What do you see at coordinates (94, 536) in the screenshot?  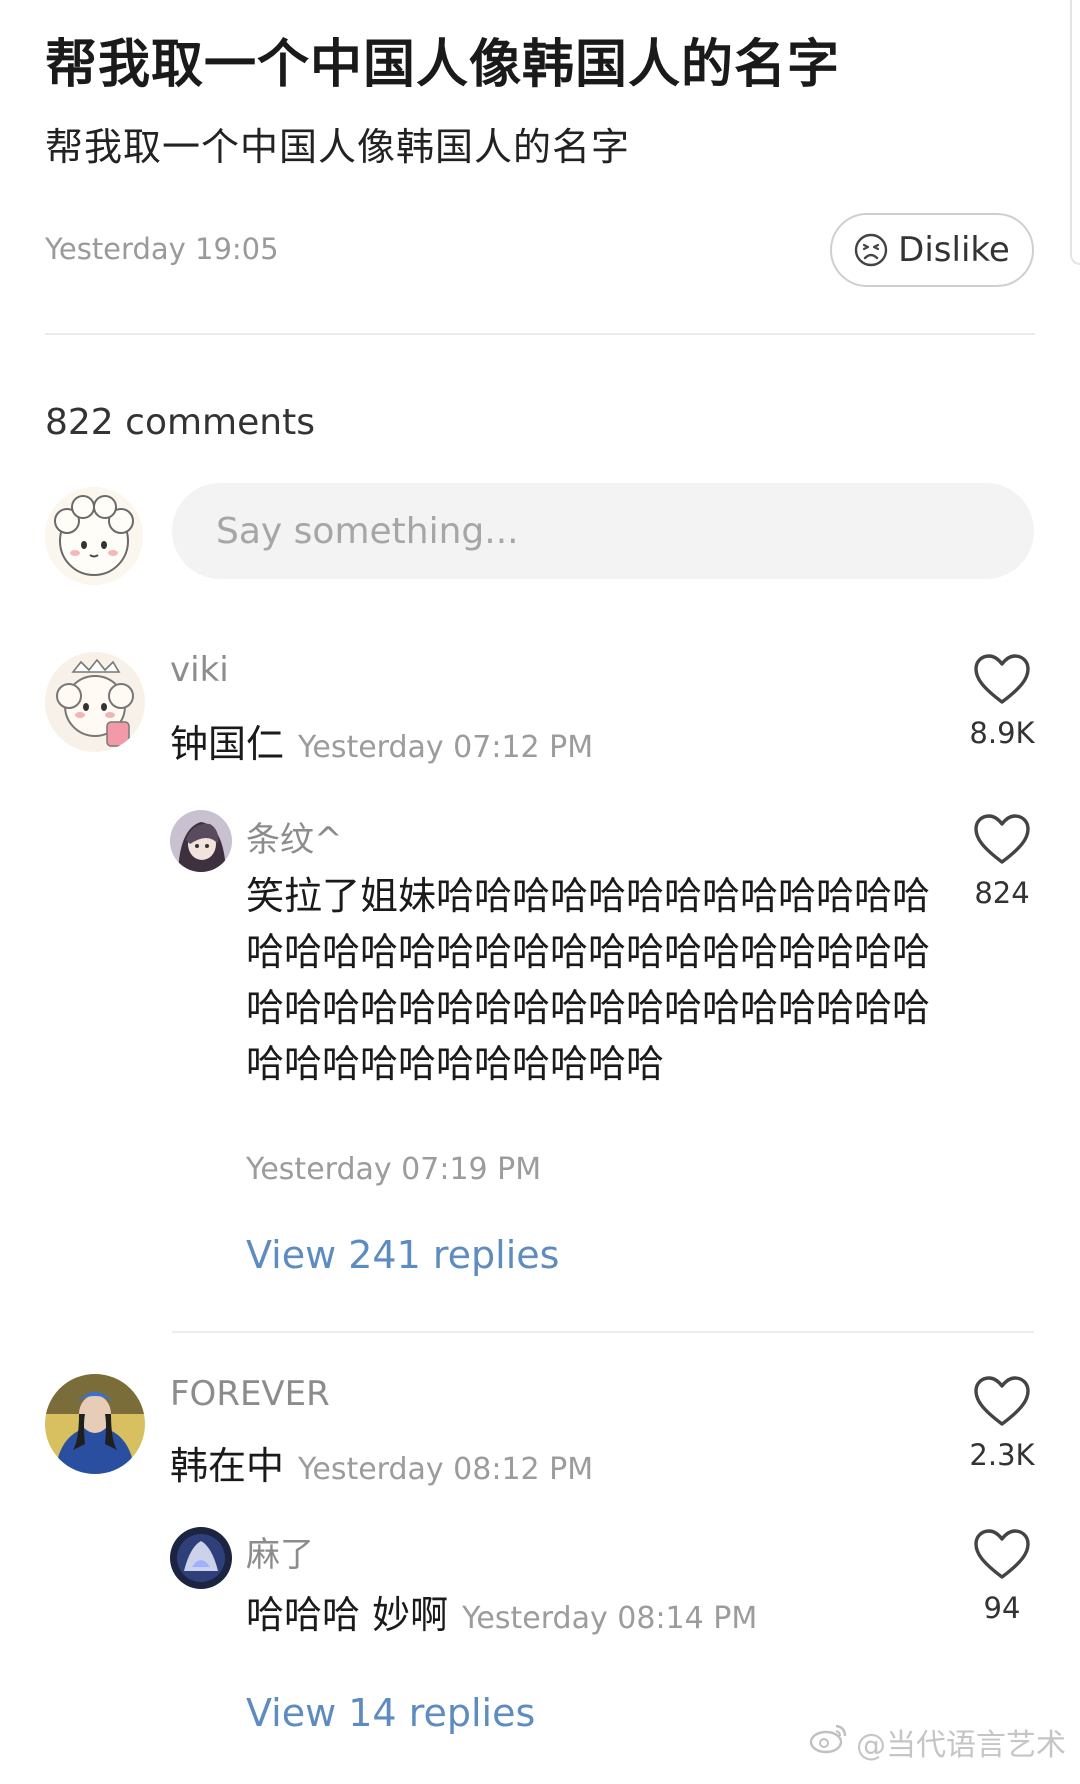 I see `my-avatar` at bounding box center [94, 536].